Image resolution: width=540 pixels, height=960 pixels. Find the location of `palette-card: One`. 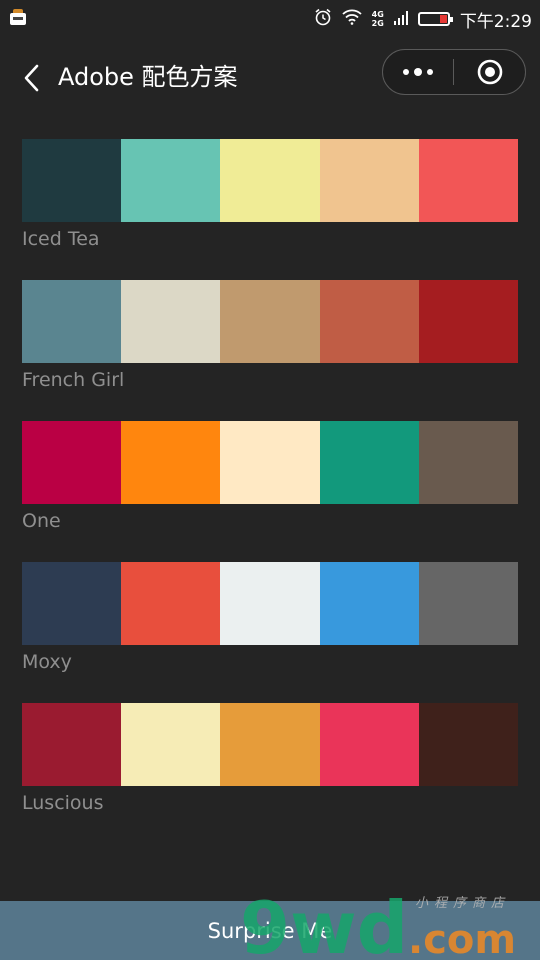

palette-card: One is located at coordinates (270, 491).